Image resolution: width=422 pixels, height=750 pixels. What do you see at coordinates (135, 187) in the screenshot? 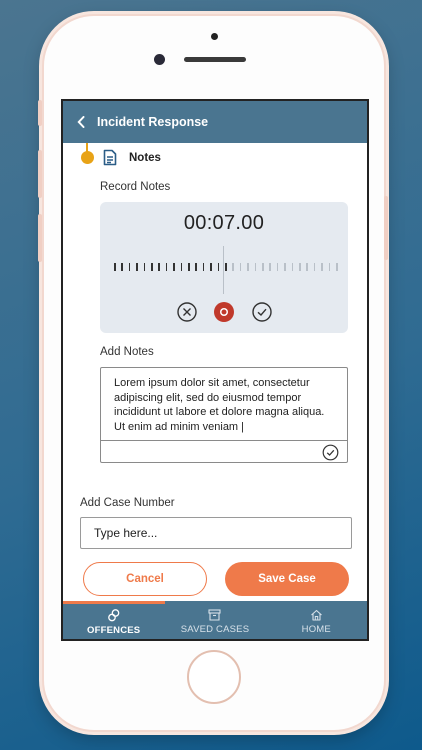
I see `record-notes-label: Record Notes` at bounding box center [135, 187].